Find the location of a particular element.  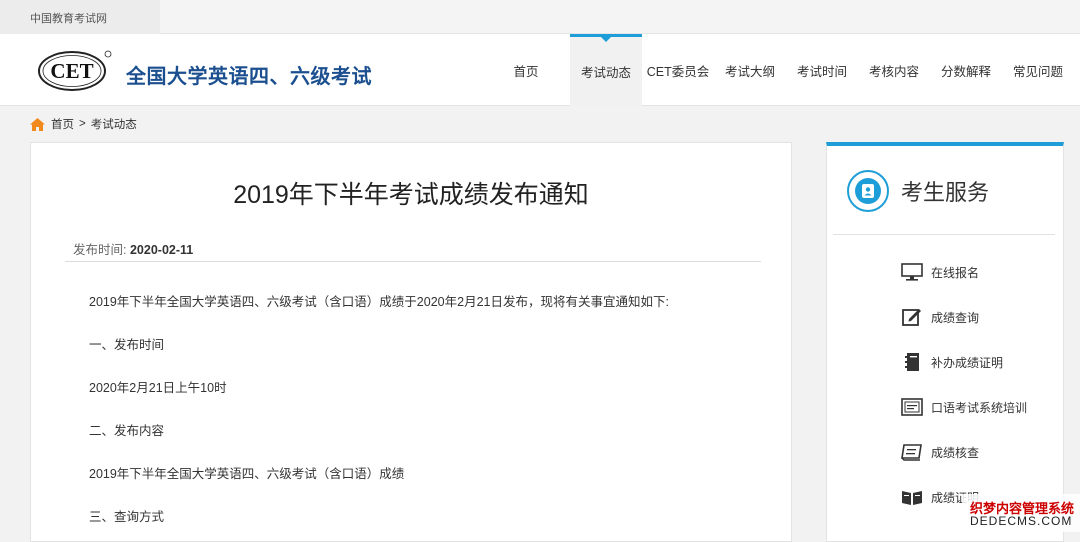

article-paragraph: 三、查询方式 is located at coordinates (127, 517).